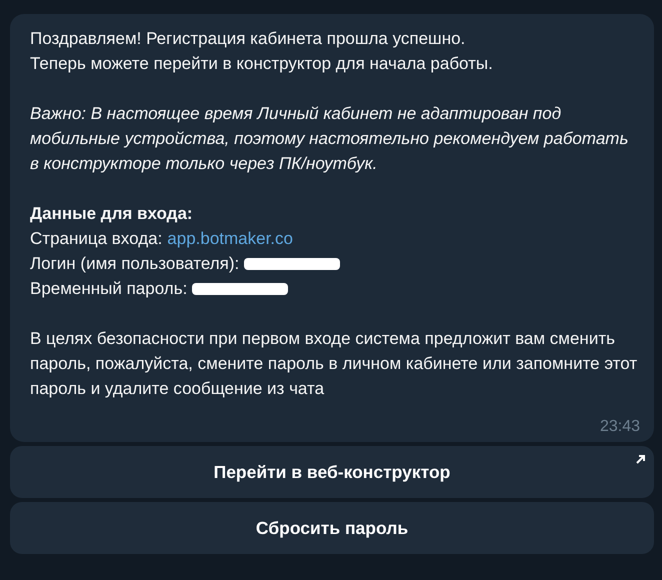 The image size is (662, 580). Describe the element at coordinates (262, 64) in the screenshot. I see `message-text: Теперь можете перейти в конструктор для начала работы.` at that location.